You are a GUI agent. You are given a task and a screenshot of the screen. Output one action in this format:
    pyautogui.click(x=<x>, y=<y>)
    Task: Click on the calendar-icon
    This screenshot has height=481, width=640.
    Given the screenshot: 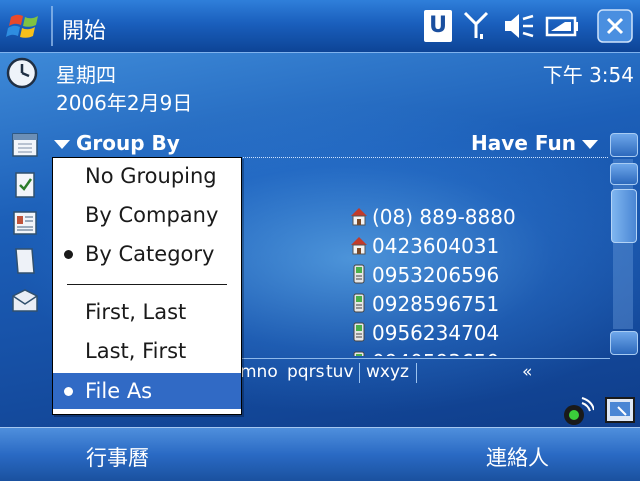 What is the action you would take?
    pyautogui.click(x=25, y=145)
    